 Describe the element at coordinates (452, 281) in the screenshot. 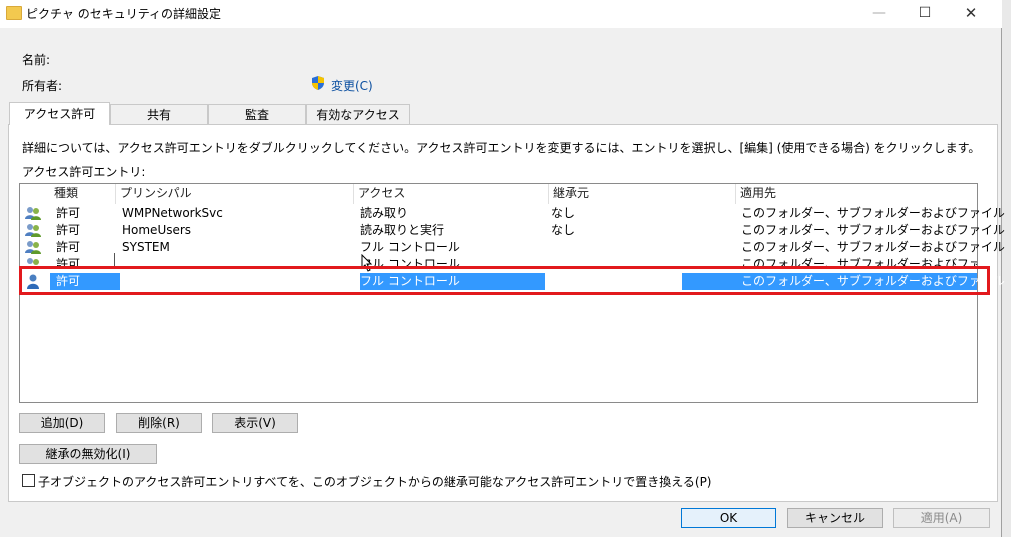

I see `entry-access: フル コントロール` at that location.